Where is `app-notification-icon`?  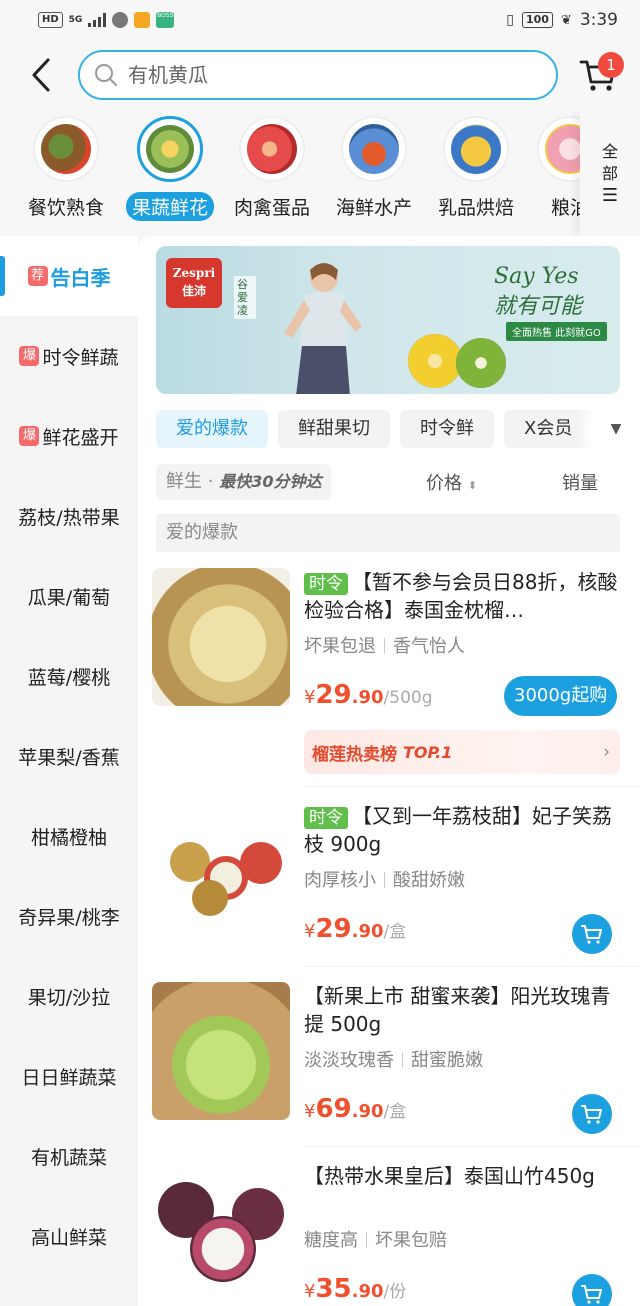 app-notification-icon is located at coordinates (120, 20).